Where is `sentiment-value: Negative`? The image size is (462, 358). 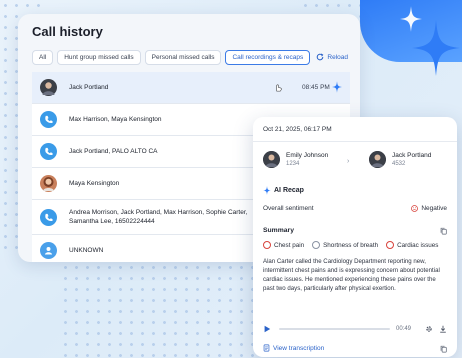 sentiment-value: Negative is located at coordinates (434, 208).